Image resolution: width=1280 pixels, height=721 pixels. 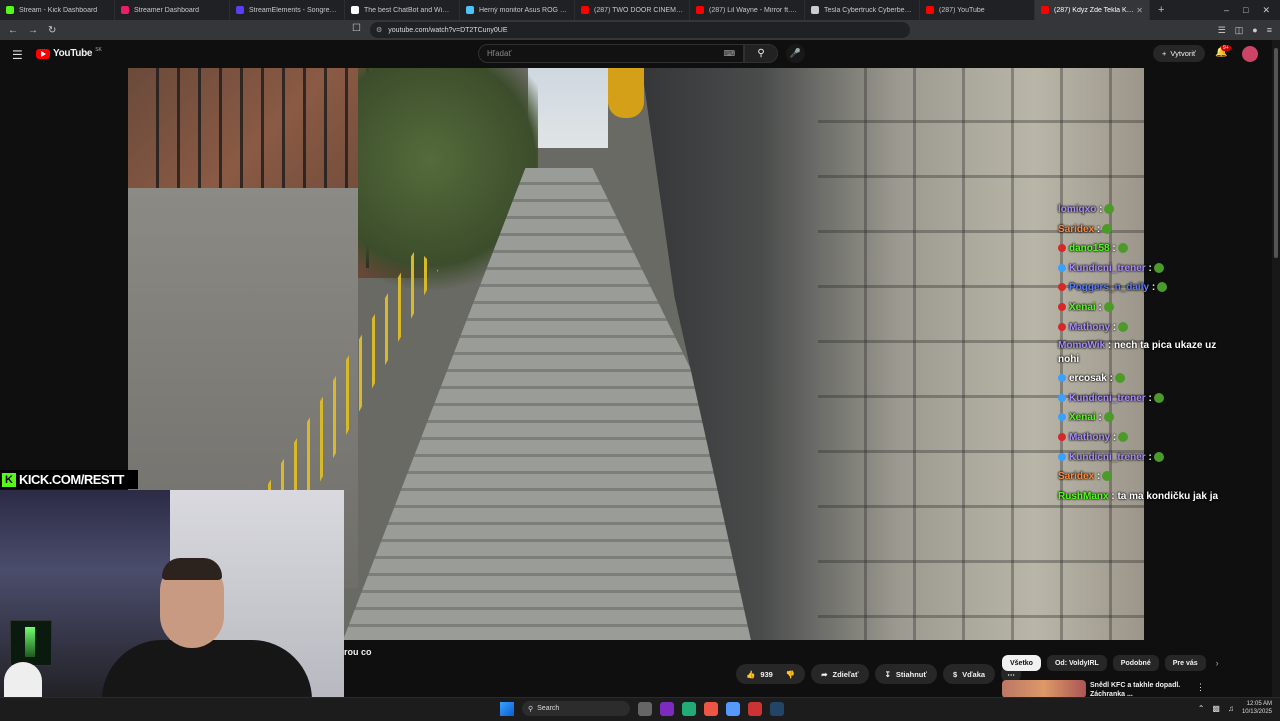 What do you see at coordinates (507, 708) in the screenshot?
I see `windows-start-icon` at bounding box center [507, 708].